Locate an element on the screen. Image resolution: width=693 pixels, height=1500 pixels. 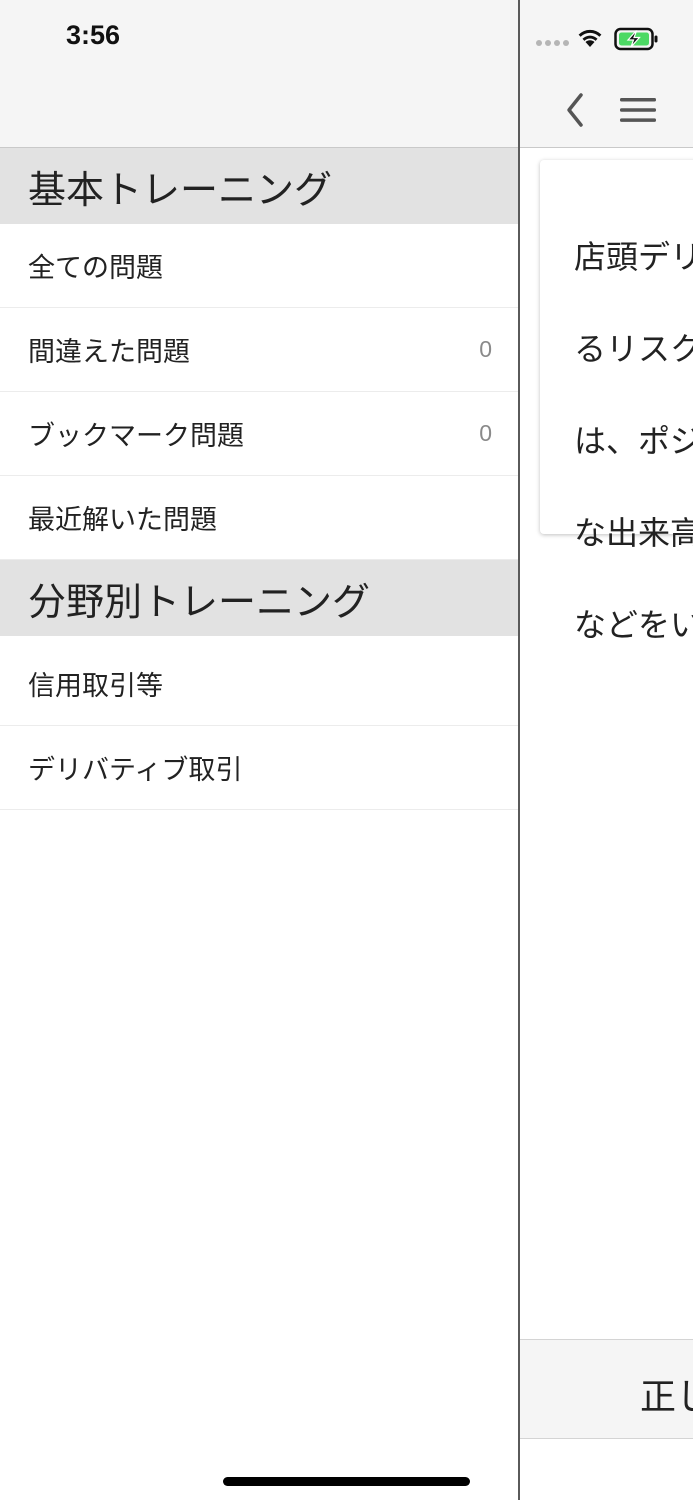
question-line: な出来高 is located at coordinates (633, 533).